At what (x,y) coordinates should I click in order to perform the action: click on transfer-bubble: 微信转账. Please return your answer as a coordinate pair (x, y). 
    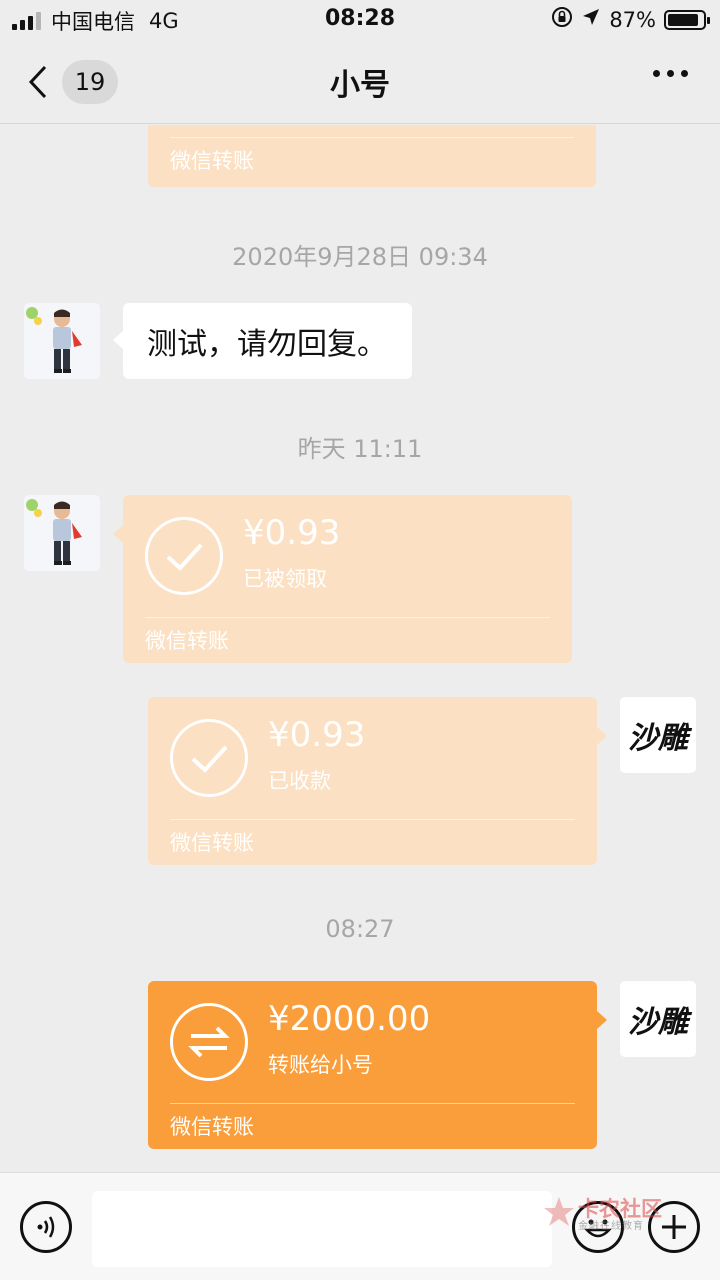
    Looking at the image, I should click on (372, 156).